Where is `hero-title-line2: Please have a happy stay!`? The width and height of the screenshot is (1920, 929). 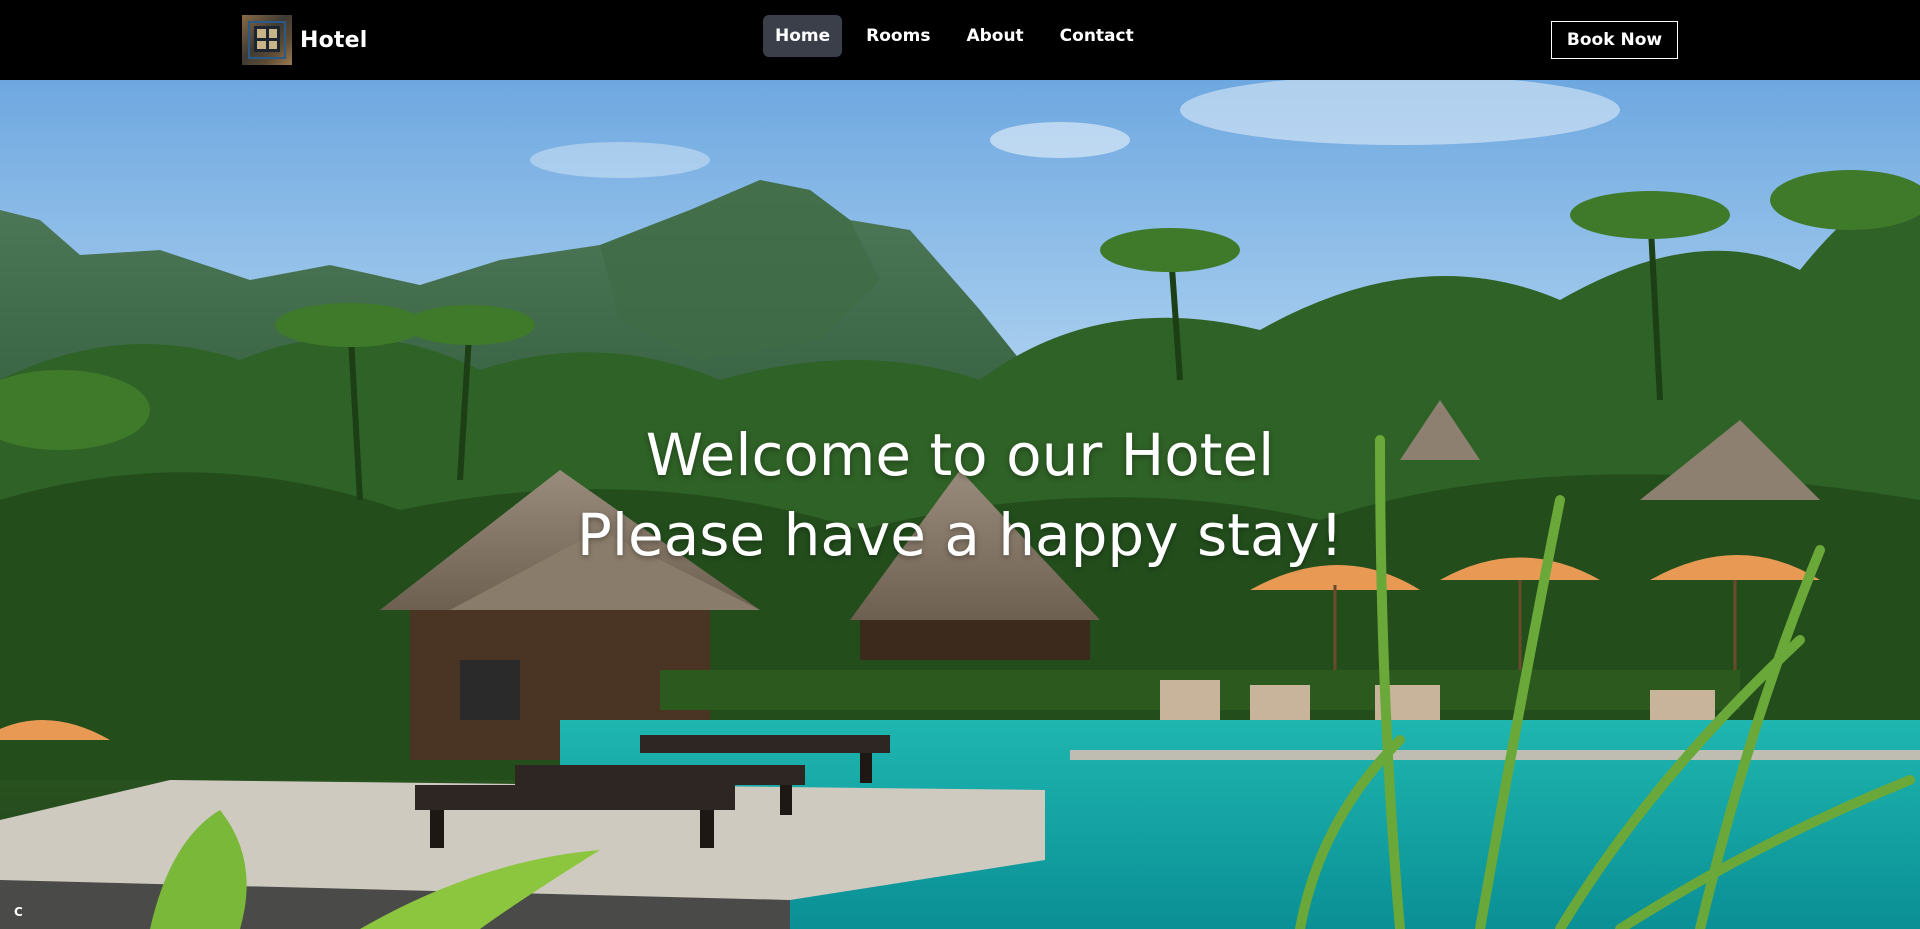 hero-title-line2: Please have a happy stay! is located at coordinates (960, 535).